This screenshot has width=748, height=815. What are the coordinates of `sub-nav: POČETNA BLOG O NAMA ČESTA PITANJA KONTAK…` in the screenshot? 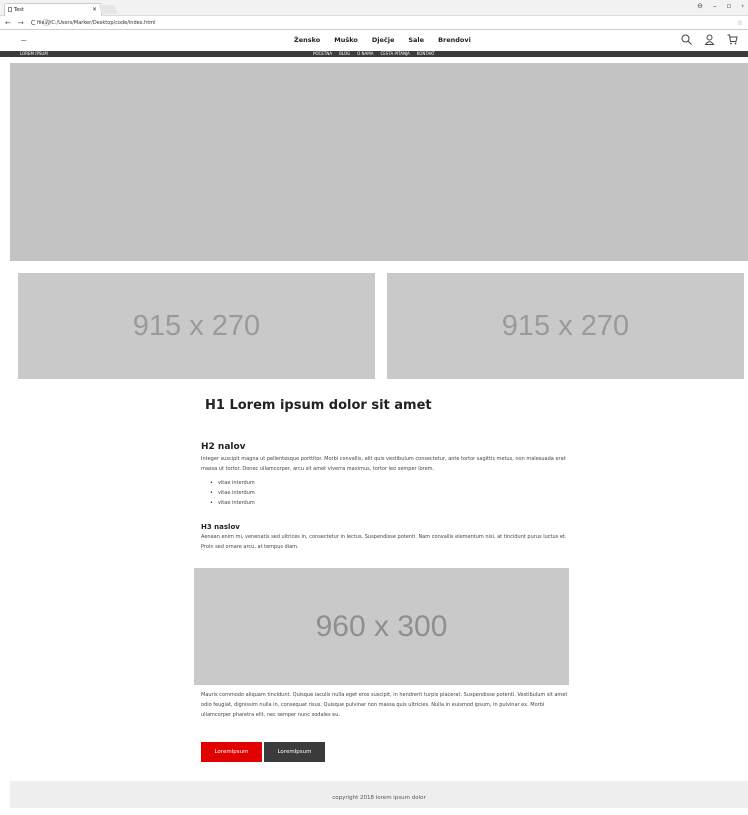 It's located at (374, 54).